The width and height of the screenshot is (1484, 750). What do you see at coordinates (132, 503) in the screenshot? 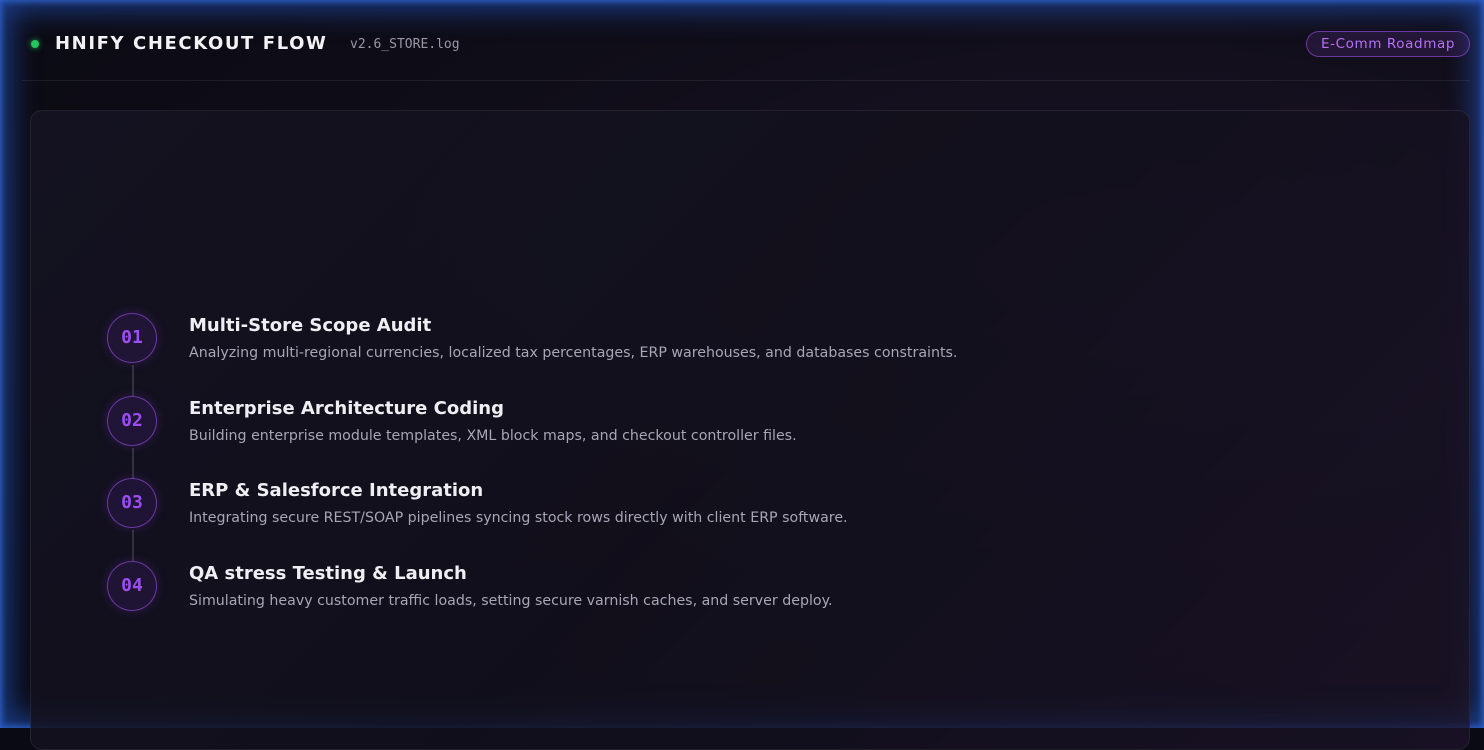
I see `step-number-badge: 03` at bounding box center [132, 503].